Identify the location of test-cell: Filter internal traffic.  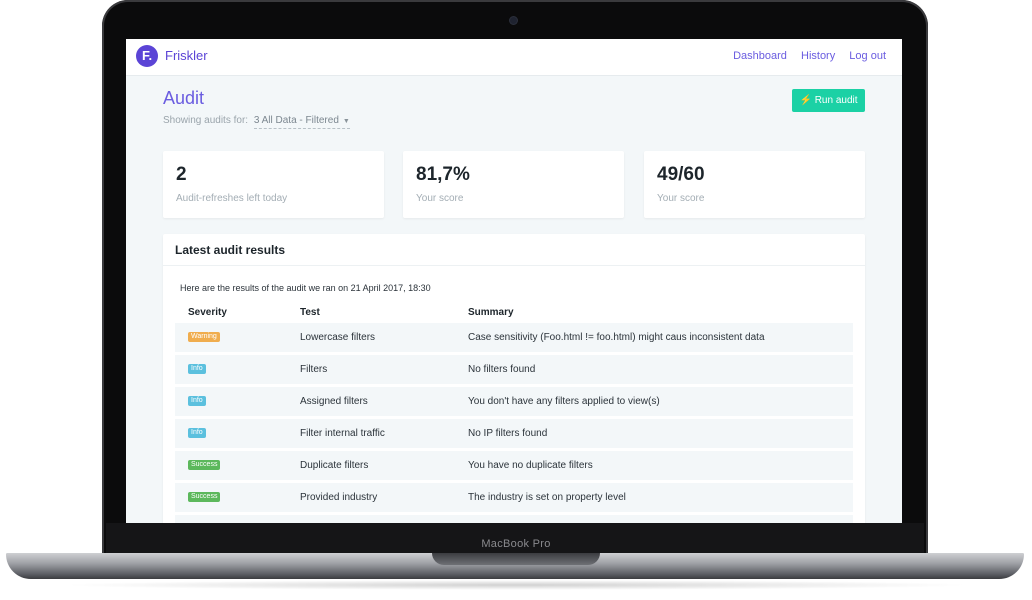
(342, 433).